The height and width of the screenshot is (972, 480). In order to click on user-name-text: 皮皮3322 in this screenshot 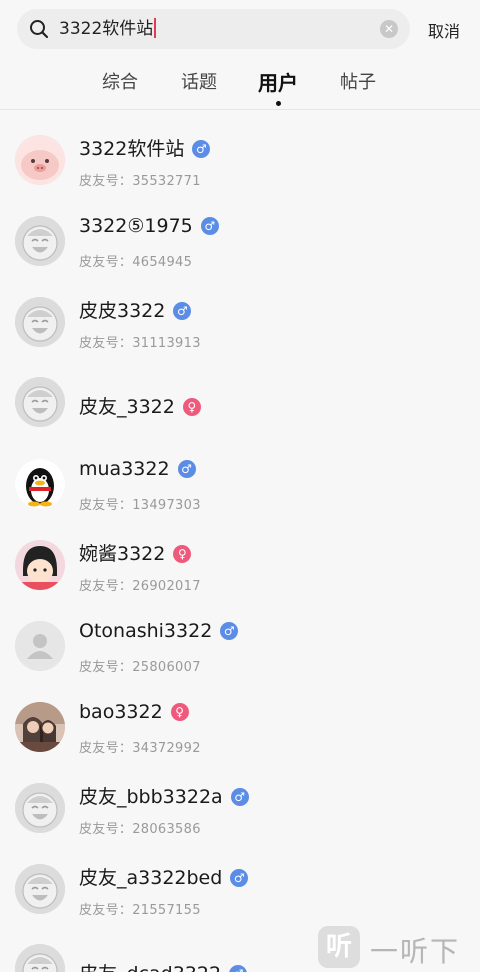, I will do `click(122, 311)`.